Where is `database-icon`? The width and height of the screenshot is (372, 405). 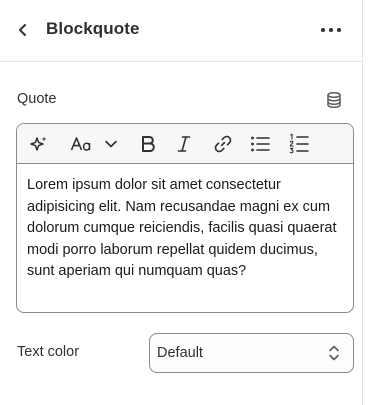 database-icon is located at coordinates (334, 100).